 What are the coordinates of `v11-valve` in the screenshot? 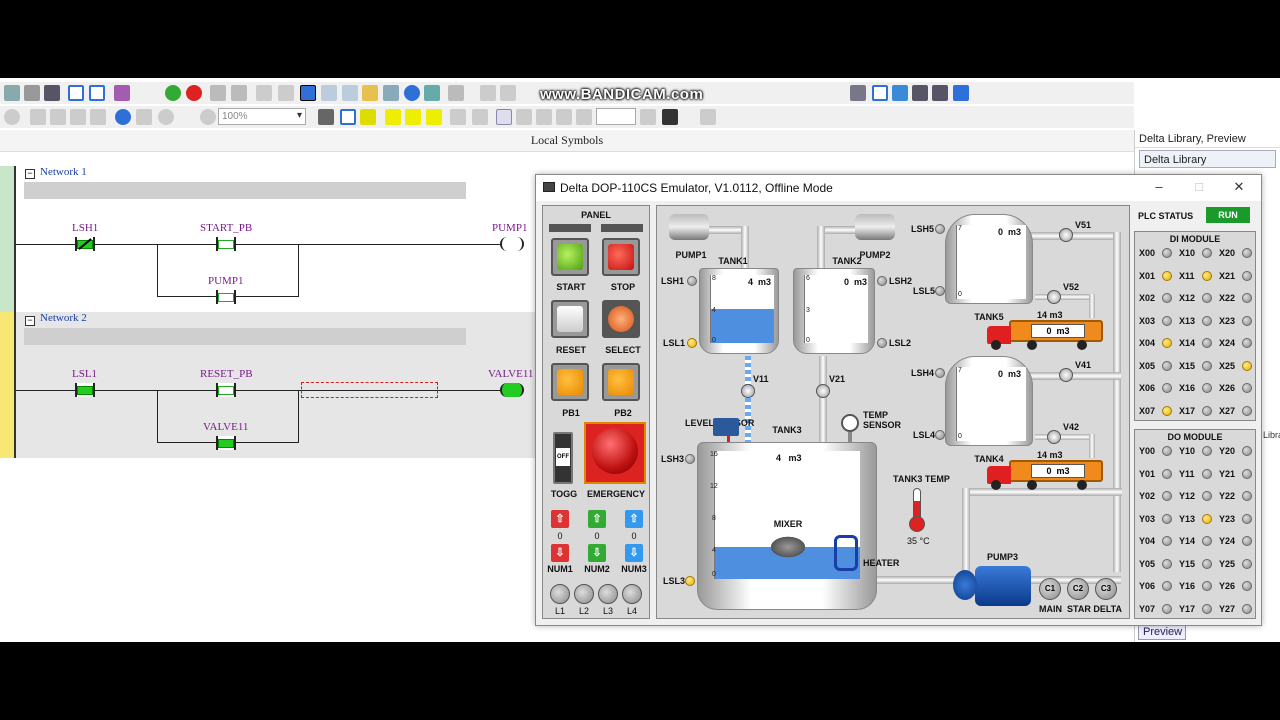 It's located at (748, 391).